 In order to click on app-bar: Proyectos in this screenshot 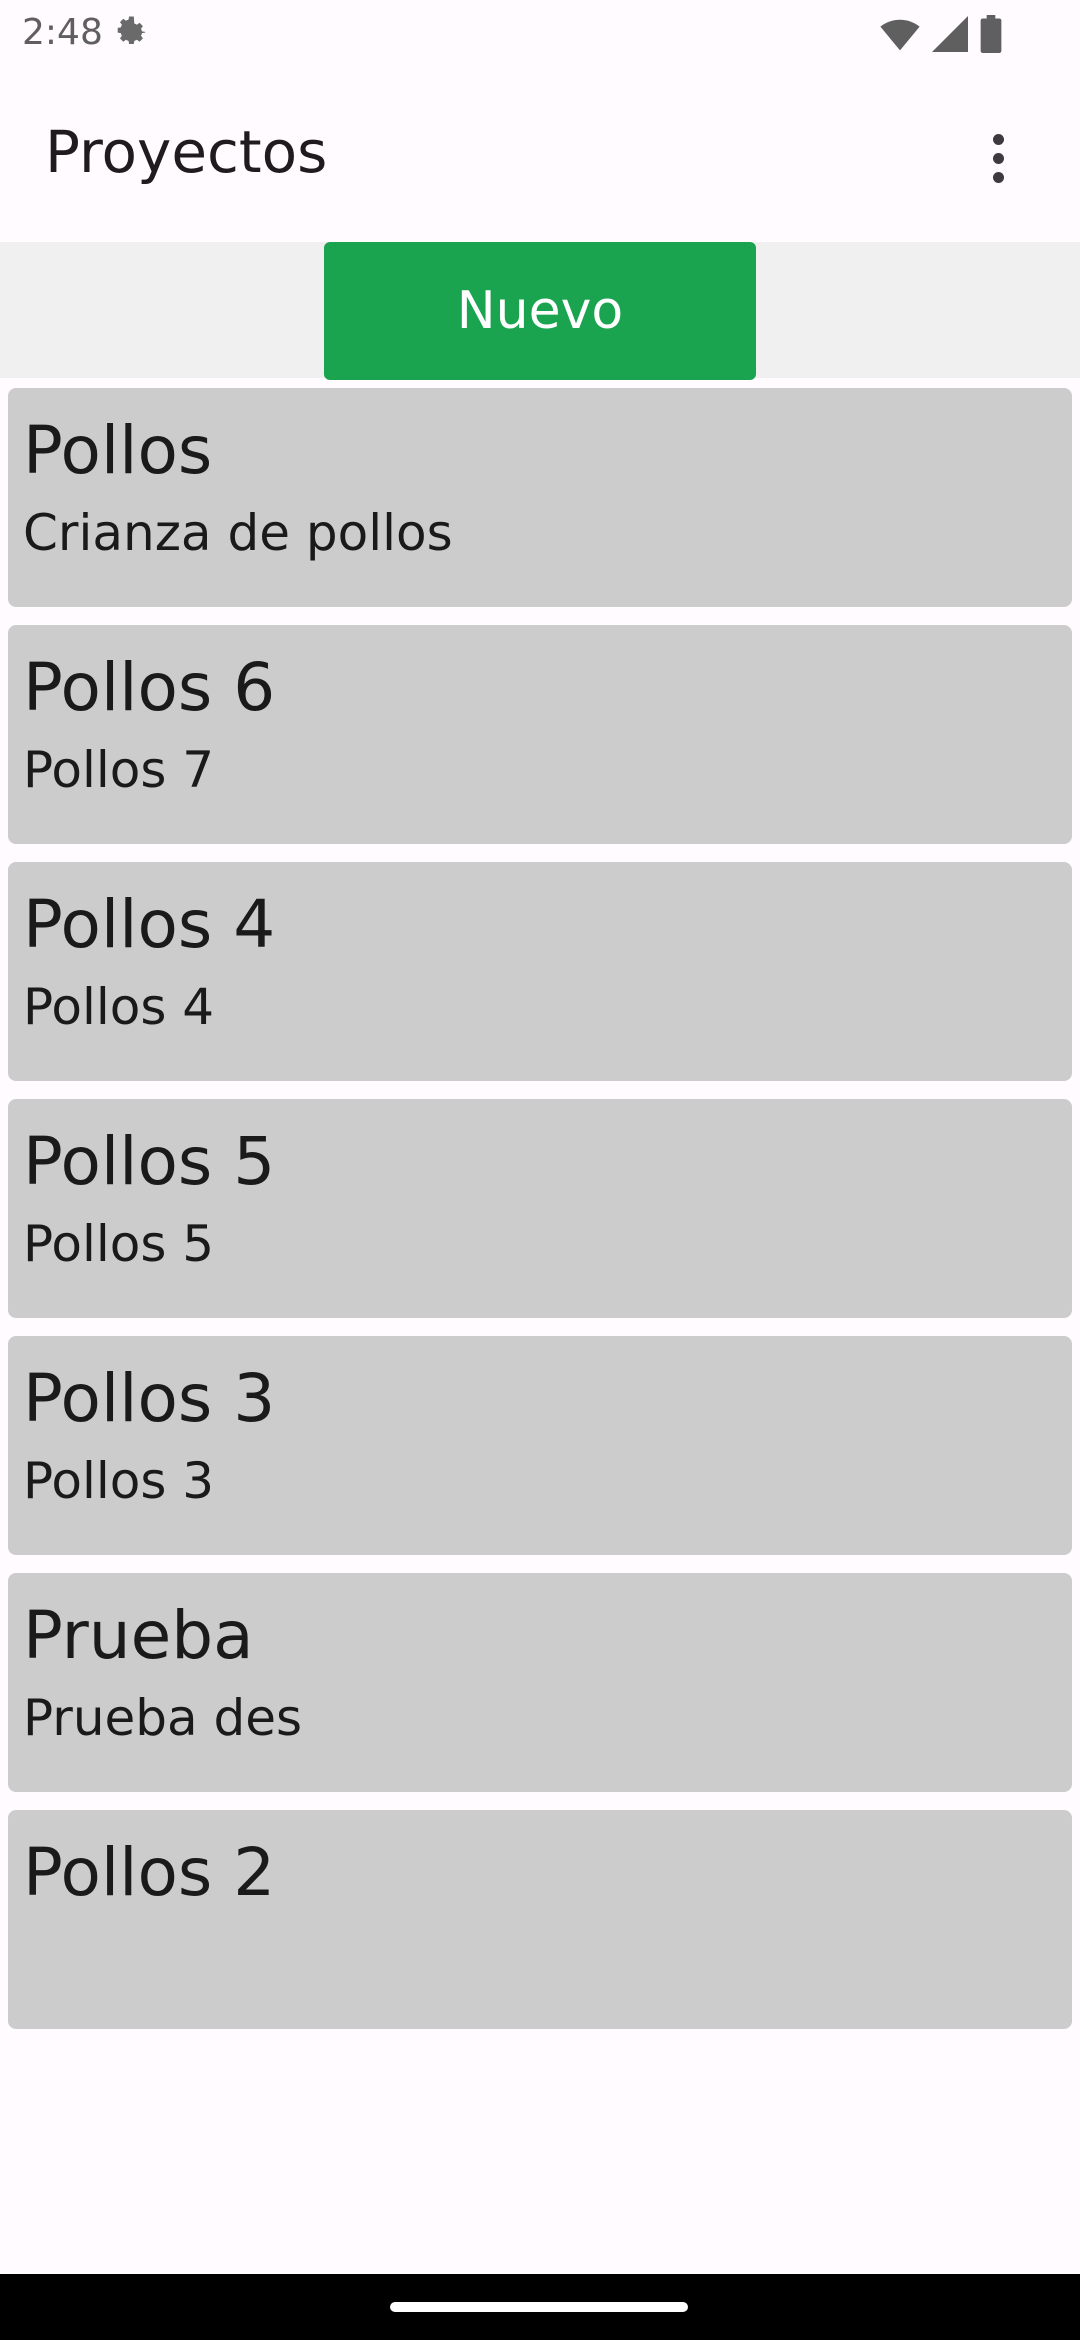, I will do `click(540, 154)`.